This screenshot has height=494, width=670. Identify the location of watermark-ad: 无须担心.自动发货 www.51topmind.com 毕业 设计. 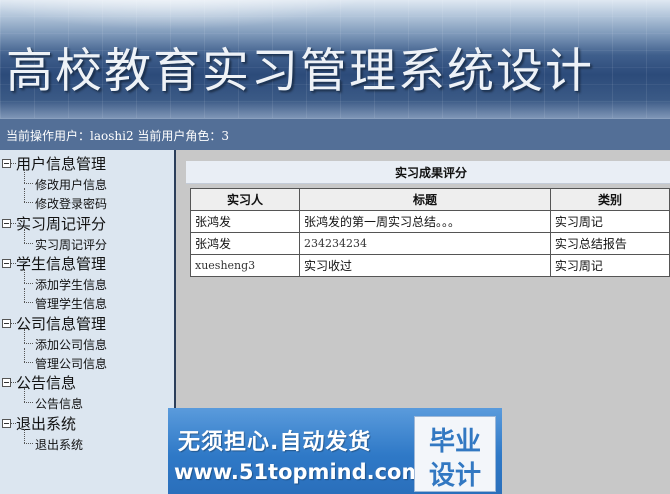
(335, 451).